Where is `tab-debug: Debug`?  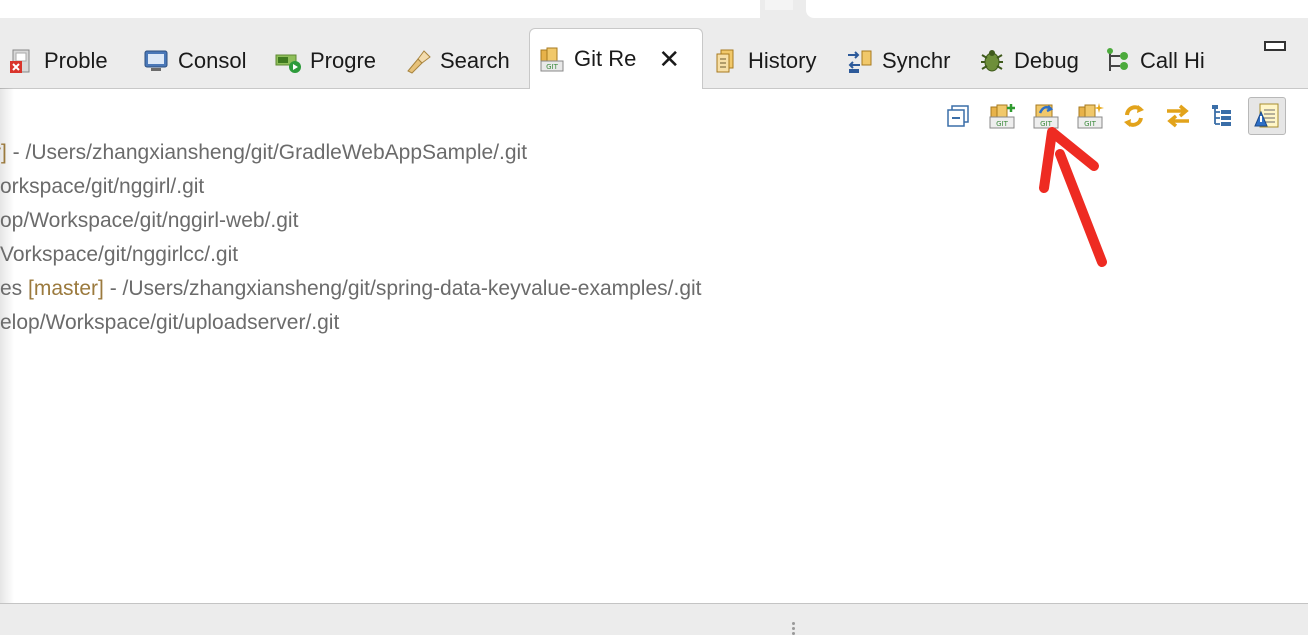
tab-debug: Debug is located at coordinates (1028, 61).